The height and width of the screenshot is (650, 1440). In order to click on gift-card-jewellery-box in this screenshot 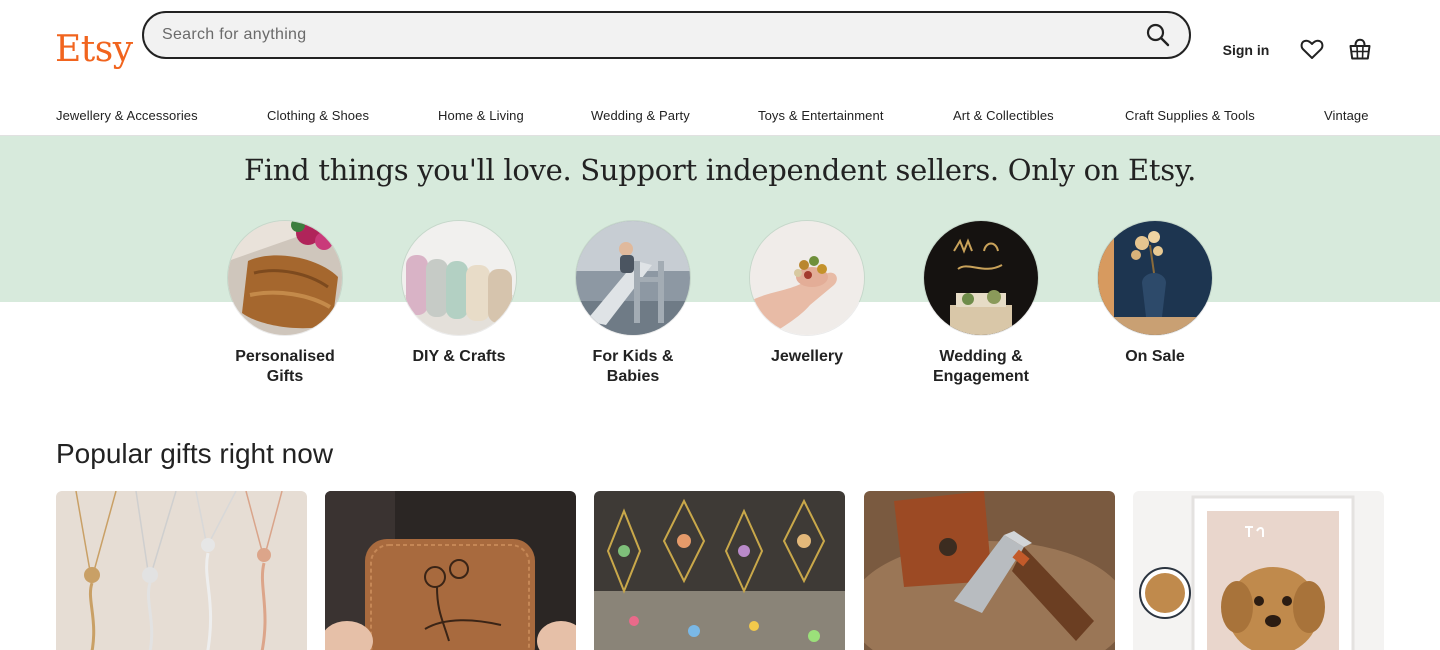, I will do `click(450, 570)`.